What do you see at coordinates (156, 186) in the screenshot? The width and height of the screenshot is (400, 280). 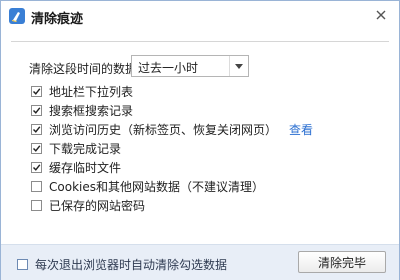 I see `option-label: Cookies和其他网站数据（不建议清理）` at bounding box center [156, 186].